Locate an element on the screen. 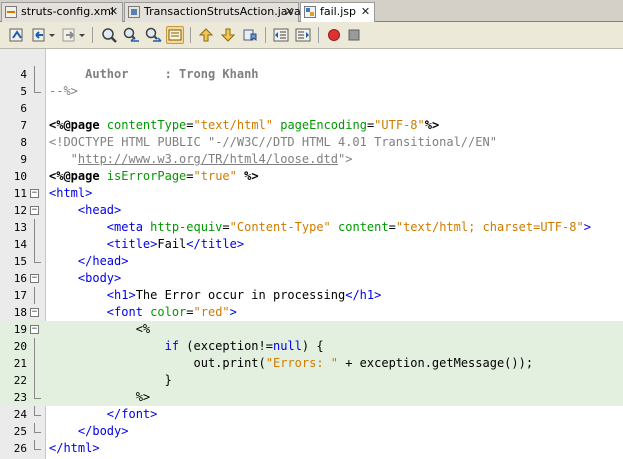  forward-dropdown-icon is located at coordinates (82, 35).